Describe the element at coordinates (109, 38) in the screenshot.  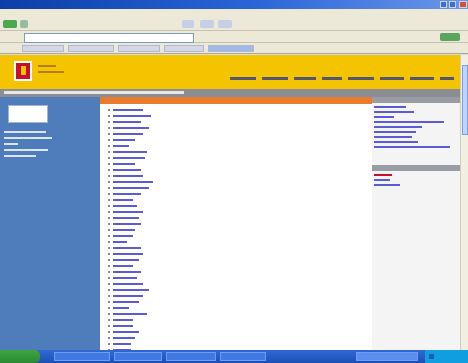
I see `address-input` at that location.